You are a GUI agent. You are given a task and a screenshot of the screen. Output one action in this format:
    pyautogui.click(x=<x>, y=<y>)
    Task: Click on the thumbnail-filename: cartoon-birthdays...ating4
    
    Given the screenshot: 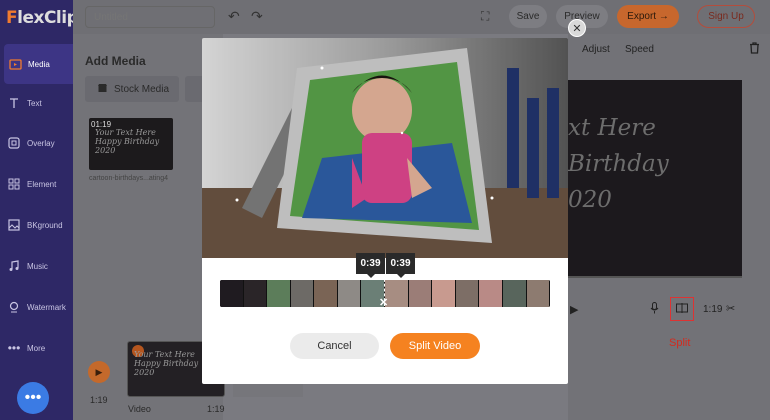 What is the action you would take?
    pyautogui.click(x=128, y=178)
    